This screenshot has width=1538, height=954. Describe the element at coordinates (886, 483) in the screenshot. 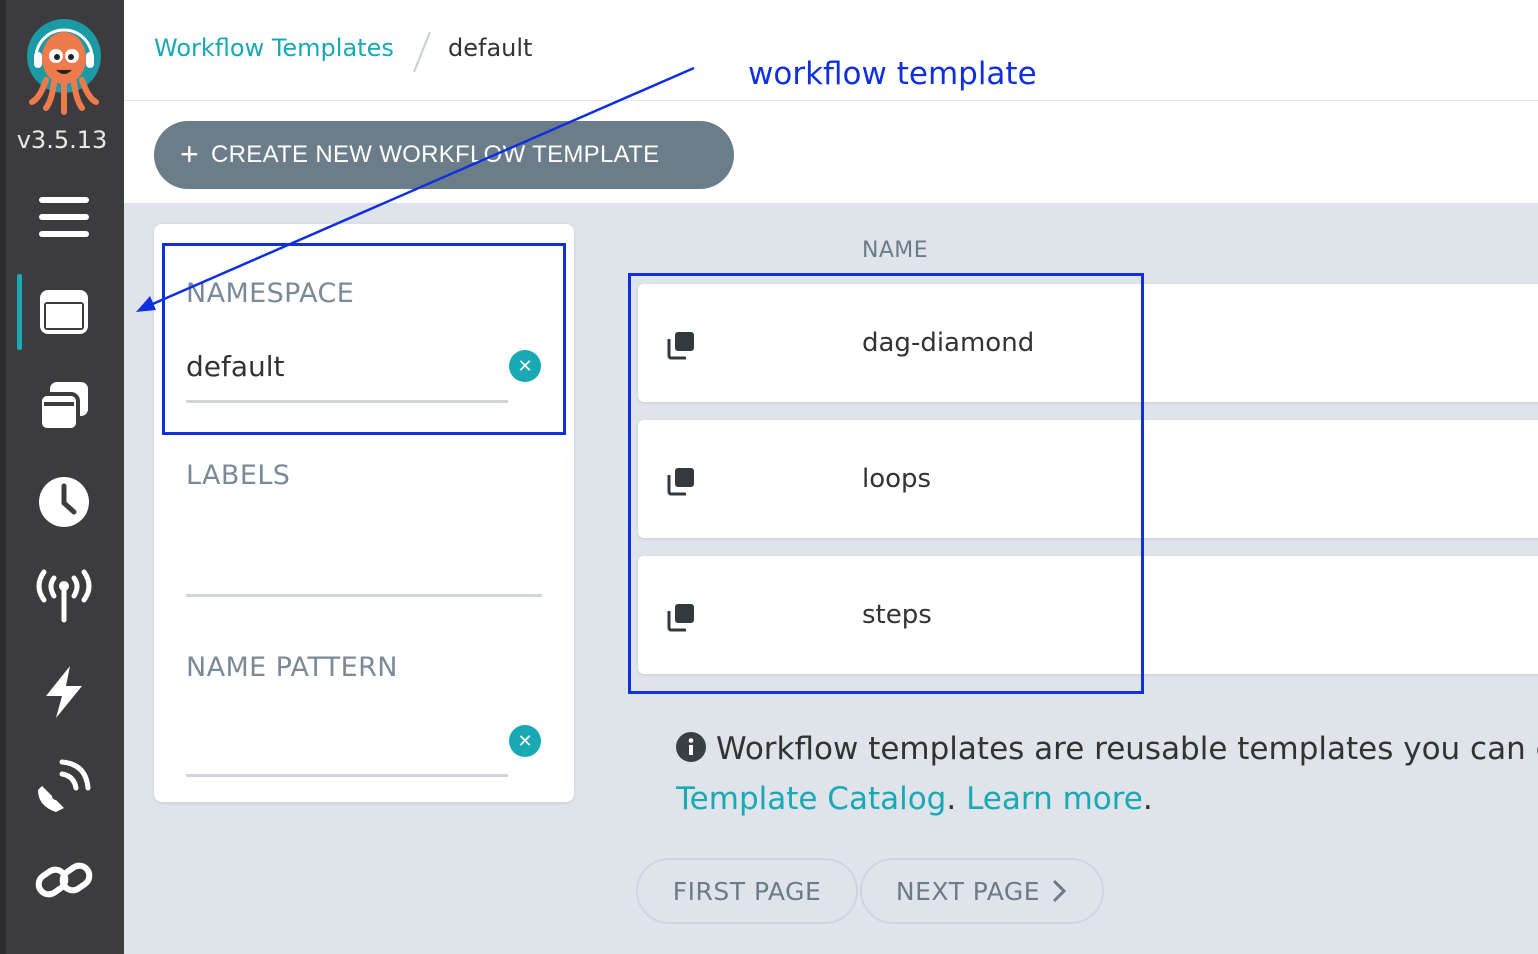

I see `annotation-box-templates` at that location.